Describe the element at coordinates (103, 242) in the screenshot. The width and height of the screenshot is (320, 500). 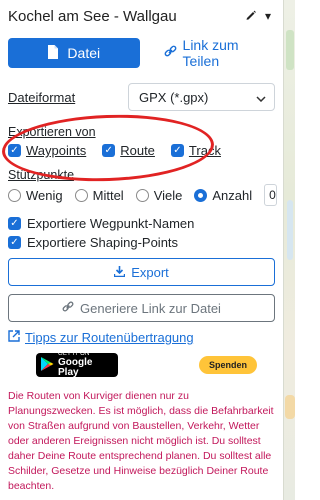
I see `option-label: Exportiere Shaping-Points` at that location.